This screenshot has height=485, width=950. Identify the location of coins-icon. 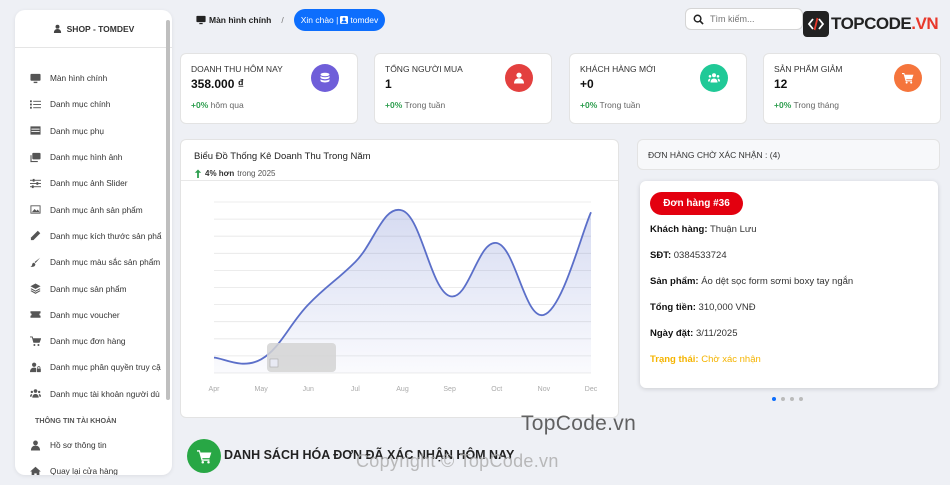
(325, 77).